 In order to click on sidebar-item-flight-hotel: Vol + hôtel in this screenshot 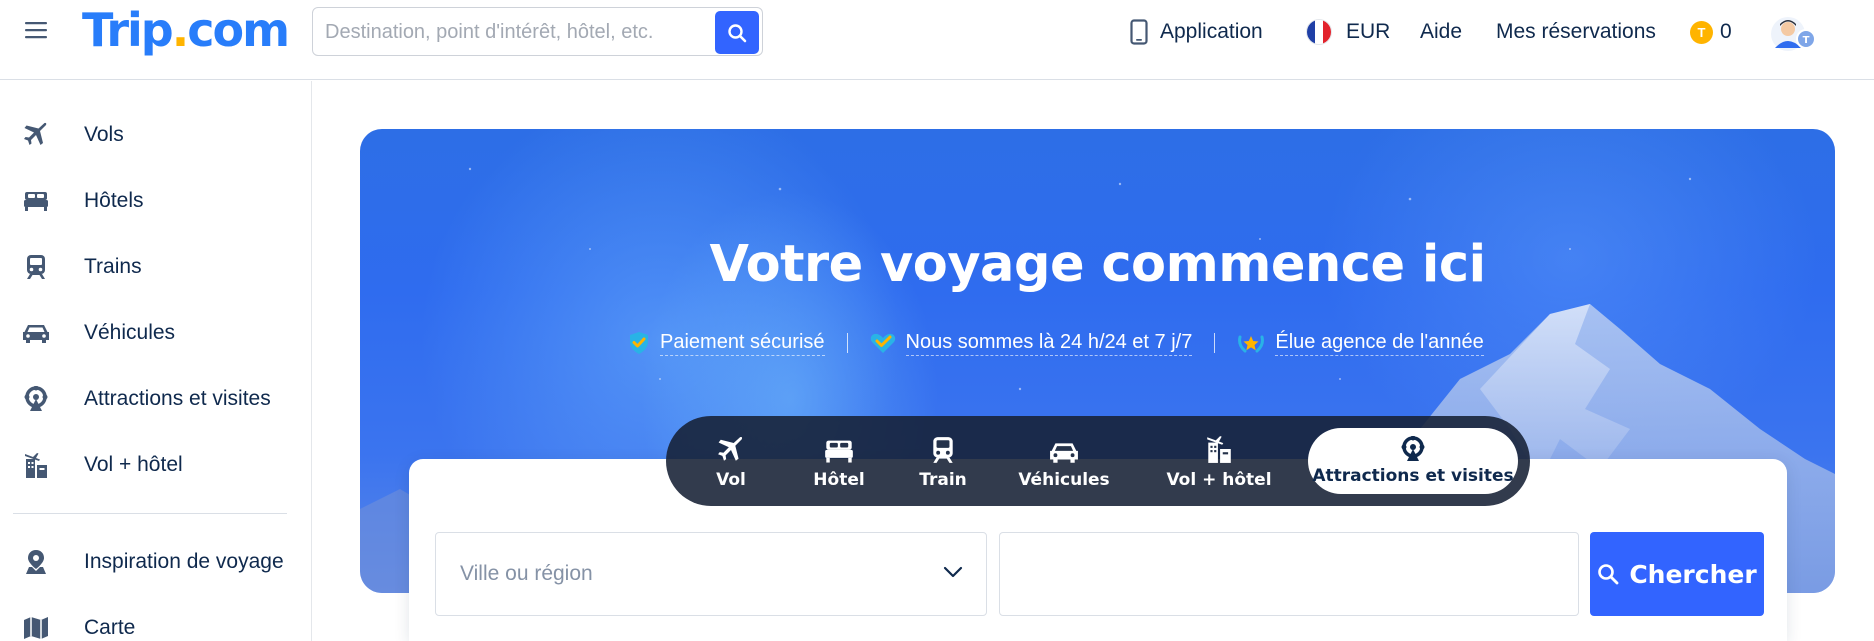, I will do `click(155, 465)`.